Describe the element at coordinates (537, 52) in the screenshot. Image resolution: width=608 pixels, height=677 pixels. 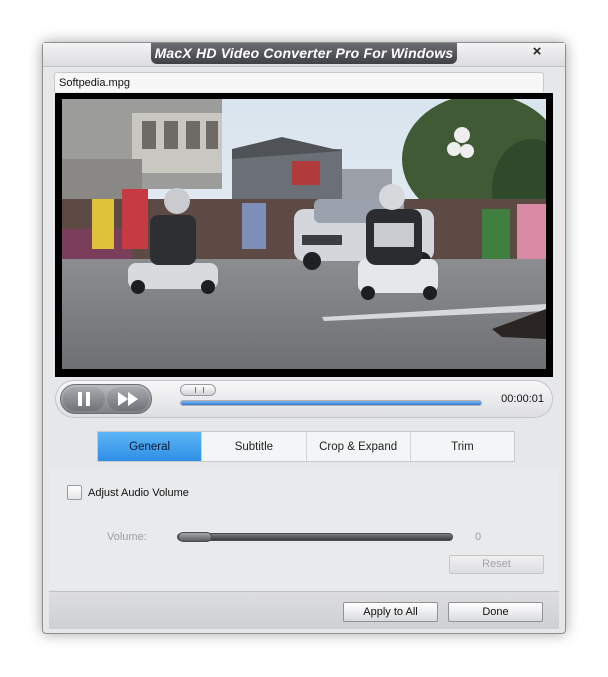
I see `close-button: ×` at that location.